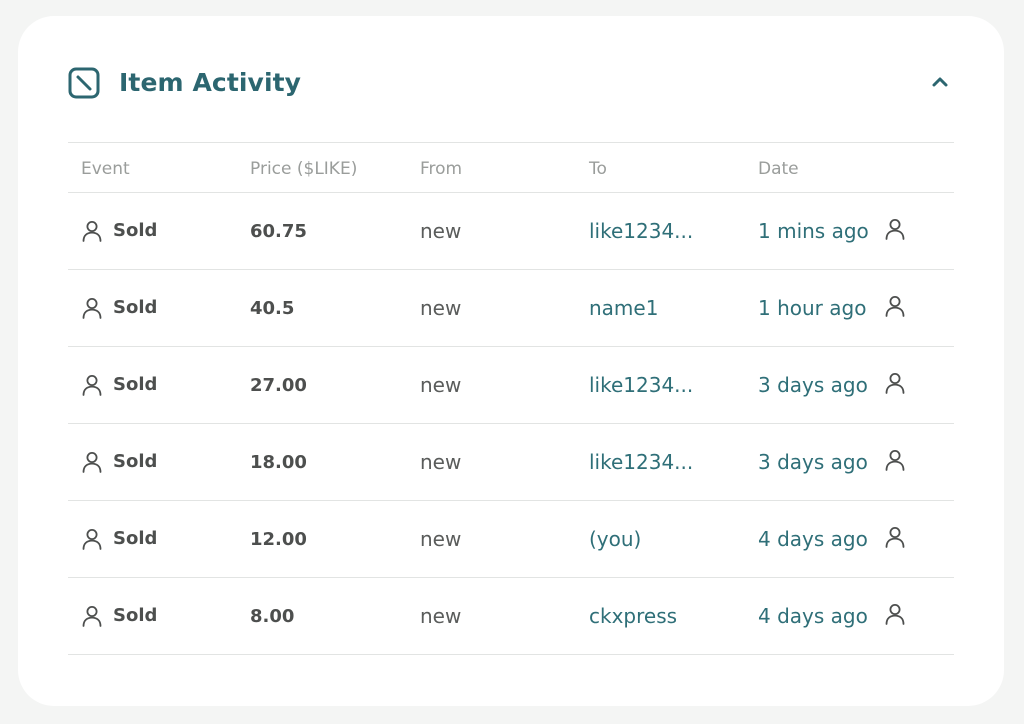 This screenshot has width=1024, height=724. I want to click on table-row: Sold 8.00 new ckxpress 4 days ago, so click(511, 616).